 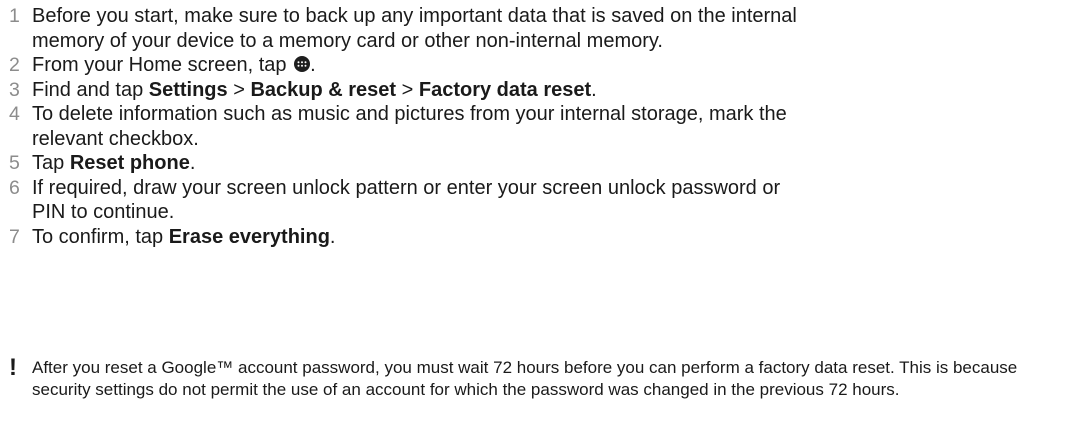 What do you see at coordinates (188, 89) in the screenshot?
I see `settings-label: Settings` at bounding box center [188, 89].